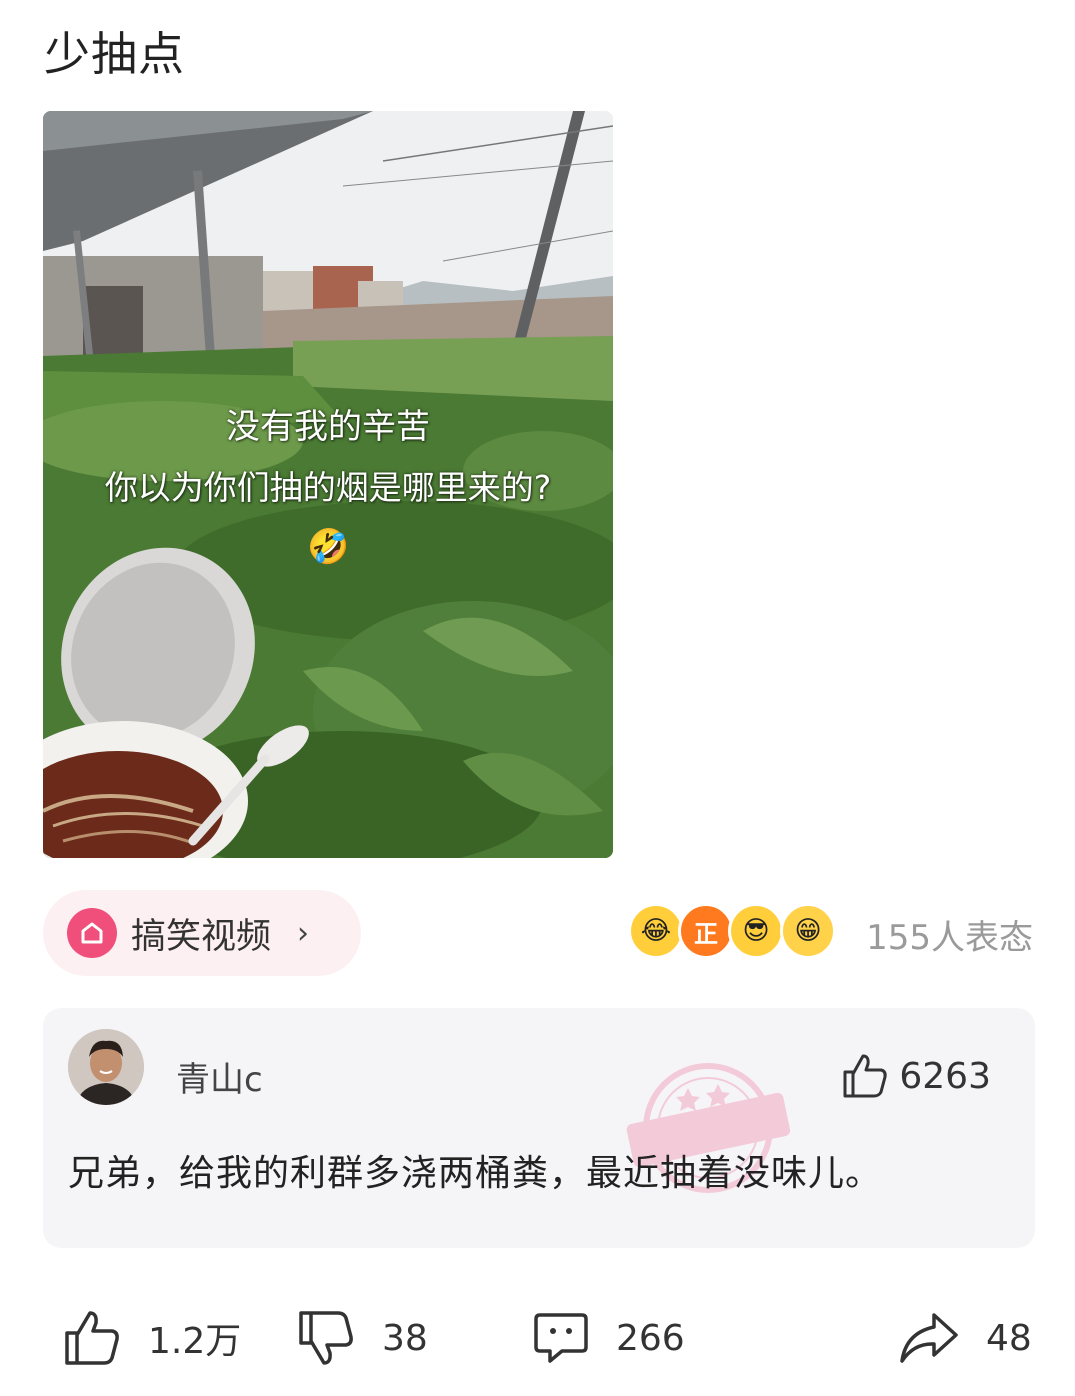 This screenshot has height=1396, width=1075. Describe the element at coordinates (949, 934) in the screenshot. I see `reaction-count: 155人表态` at that location.